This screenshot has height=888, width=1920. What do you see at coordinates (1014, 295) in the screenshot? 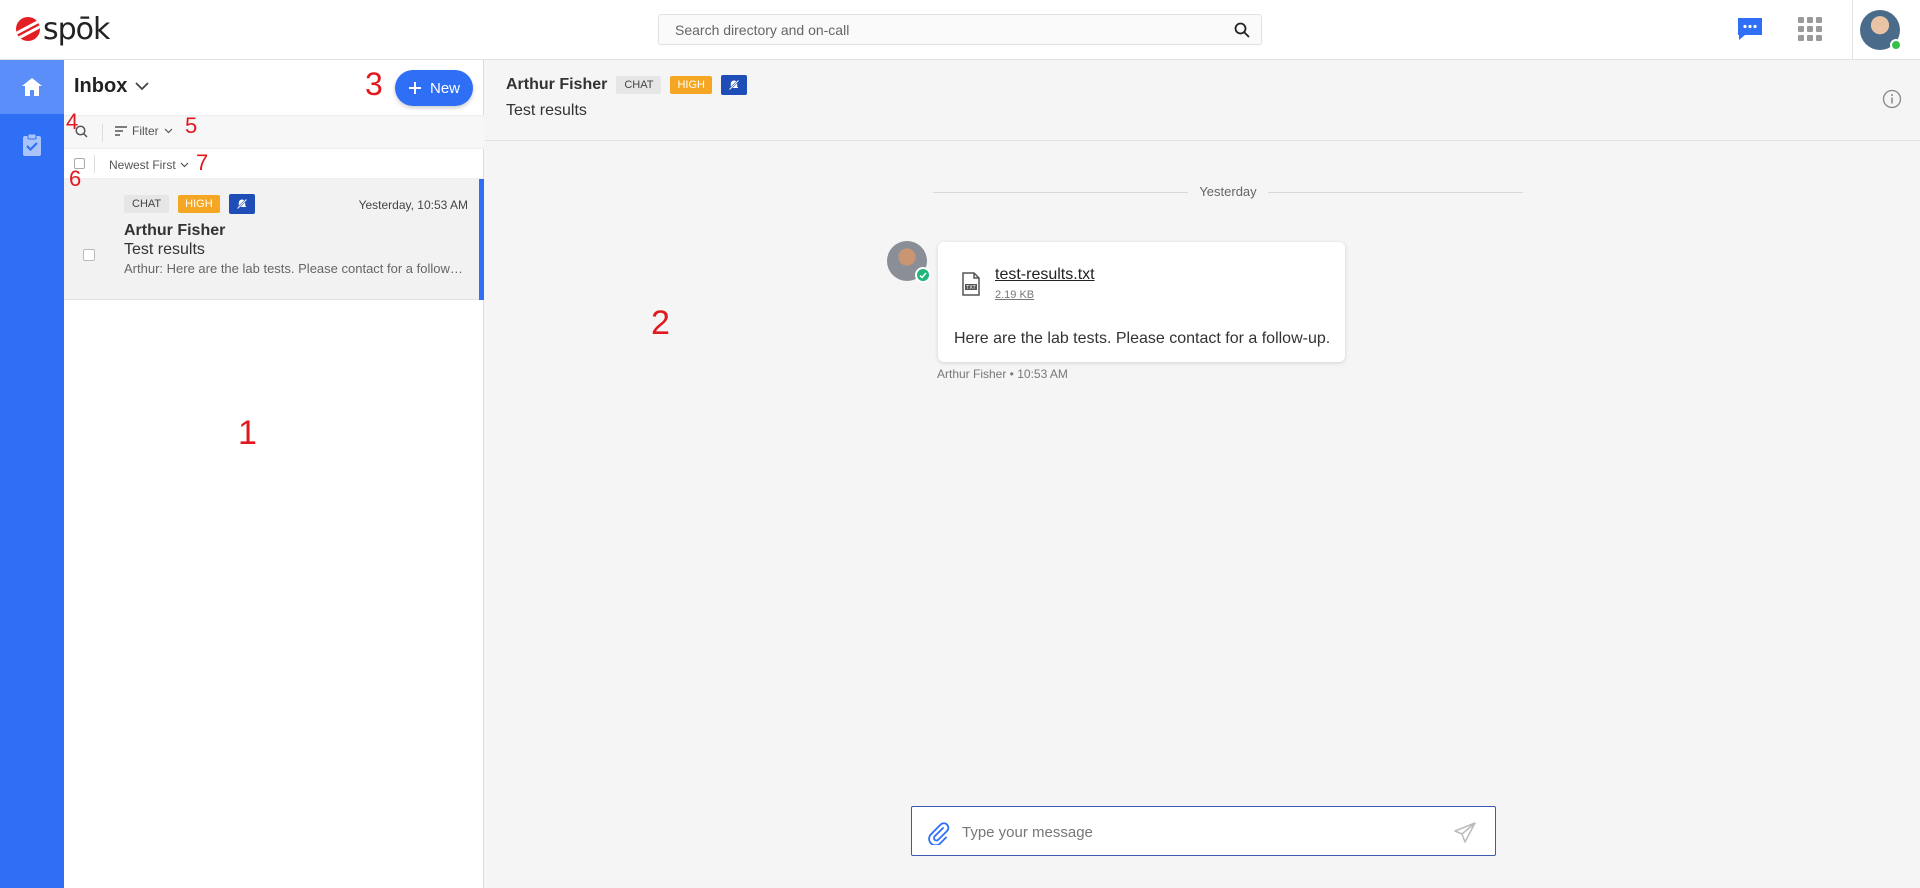
I see `attachment-size: 2.19 KB` at bounding box center [1014, 295].